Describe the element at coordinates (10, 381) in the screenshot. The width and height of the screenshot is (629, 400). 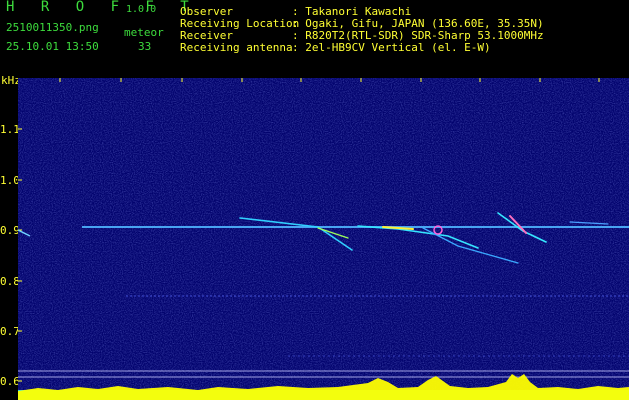
I see `y-tick-label: 0.6` at that location.